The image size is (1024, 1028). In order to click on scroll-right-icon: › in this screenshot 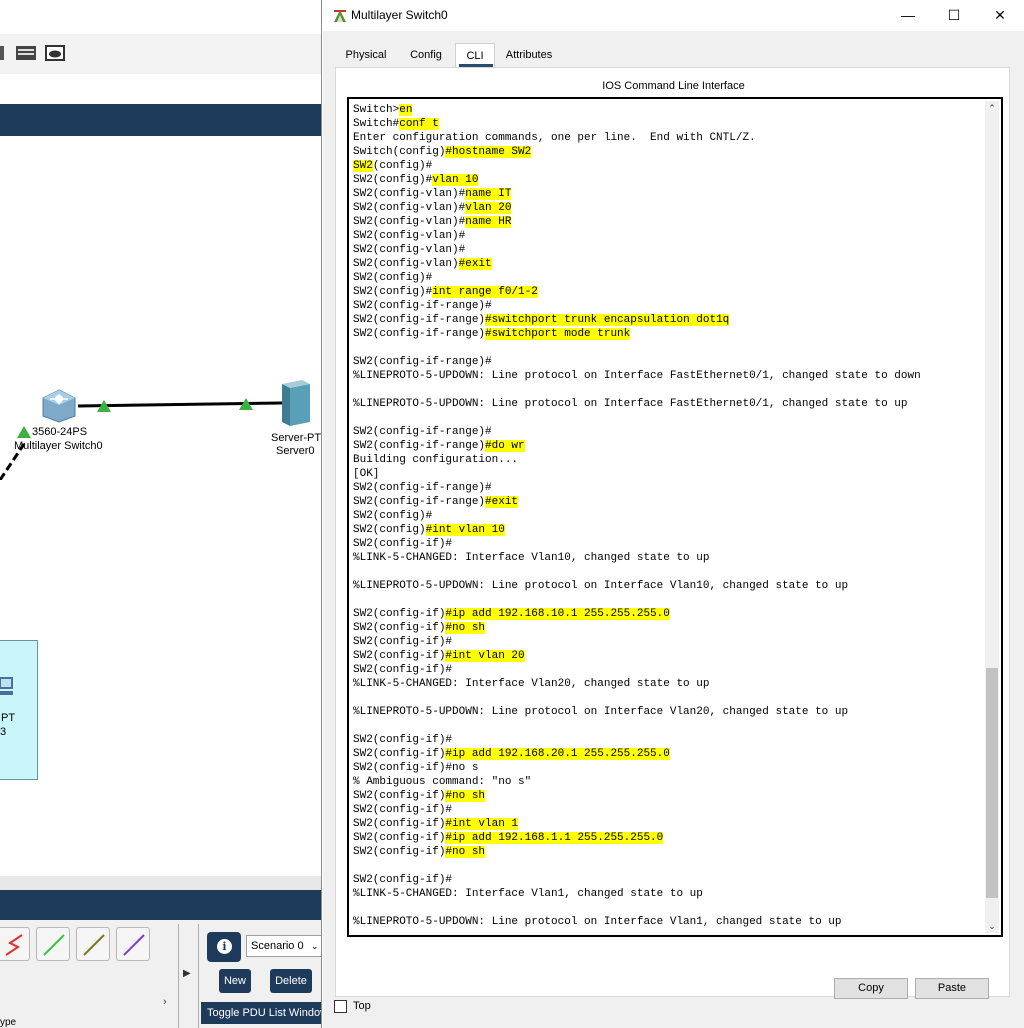, I will do `click(165, 1002)`.